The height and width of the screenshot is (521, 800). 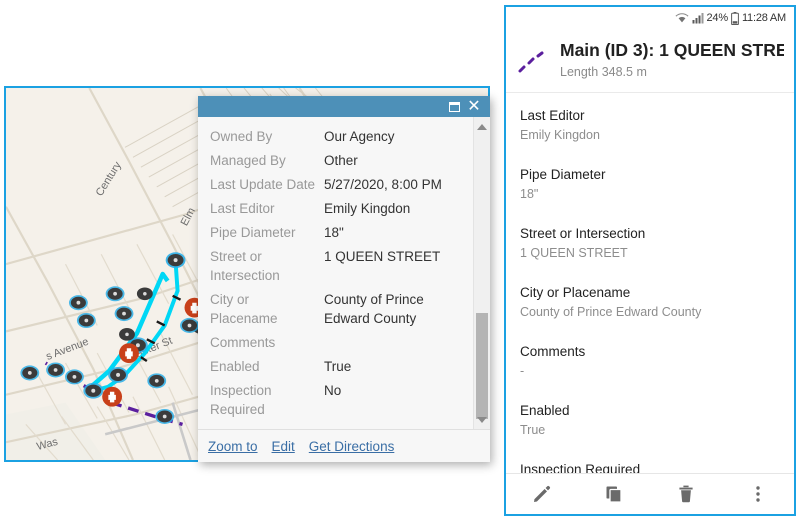 I want to click on field-value: 1 QUEEN STREET, so click(x=574, y=253).